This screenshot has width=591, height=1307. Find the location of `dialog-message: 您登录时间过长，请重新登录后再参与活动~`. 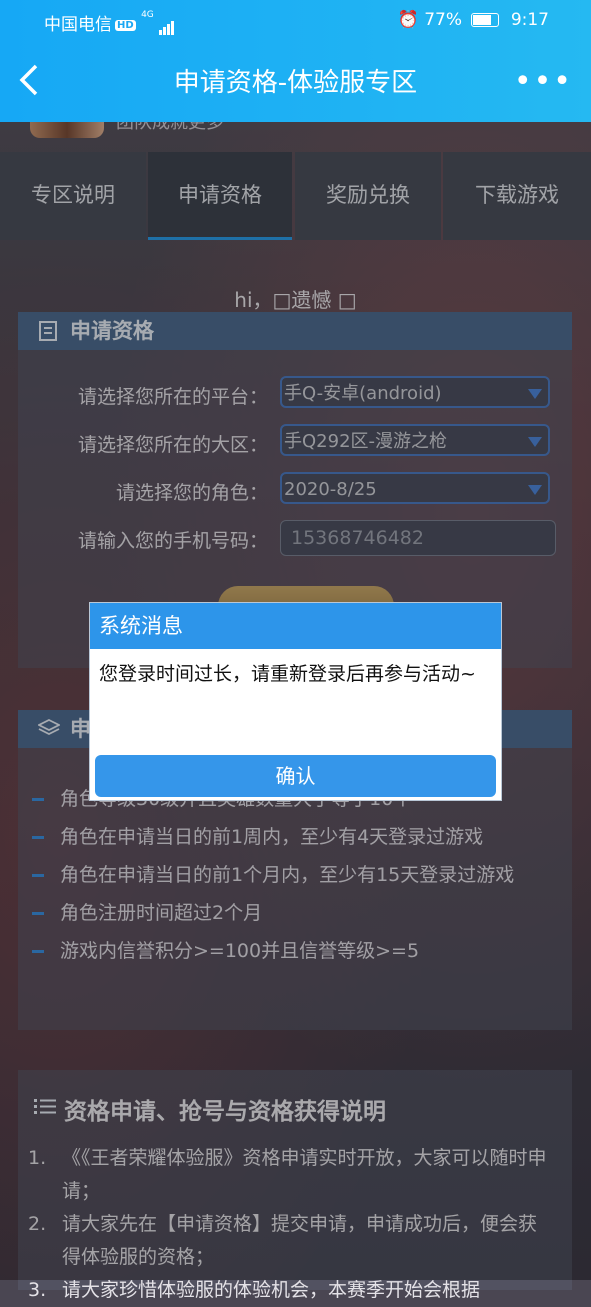

dialog-message: 您登录时间过长，请重新登录后再参与活动~ is located at coordinates (287, 674).